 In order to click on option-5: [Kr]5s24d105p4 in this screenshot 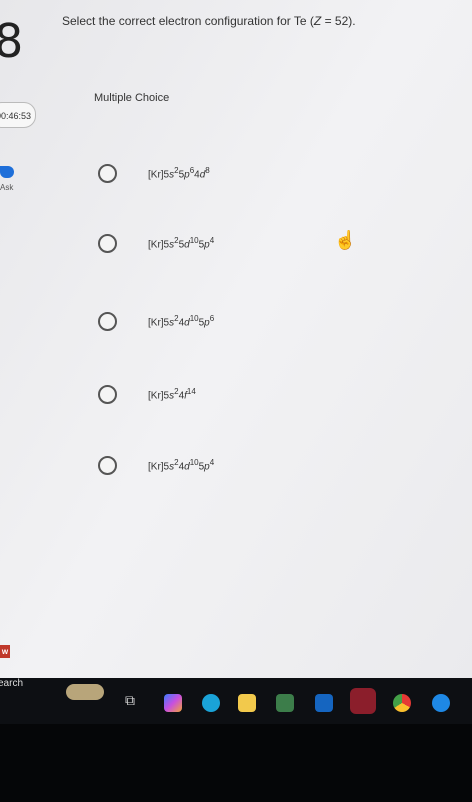, I will do `click(156, 465)`.